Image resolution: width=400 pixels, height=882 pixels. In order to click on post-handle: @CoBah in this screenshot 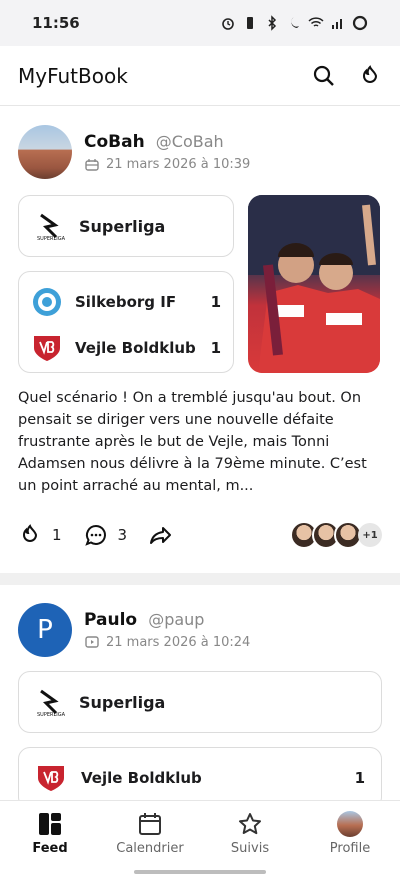, I will do `click(189, 141)`.